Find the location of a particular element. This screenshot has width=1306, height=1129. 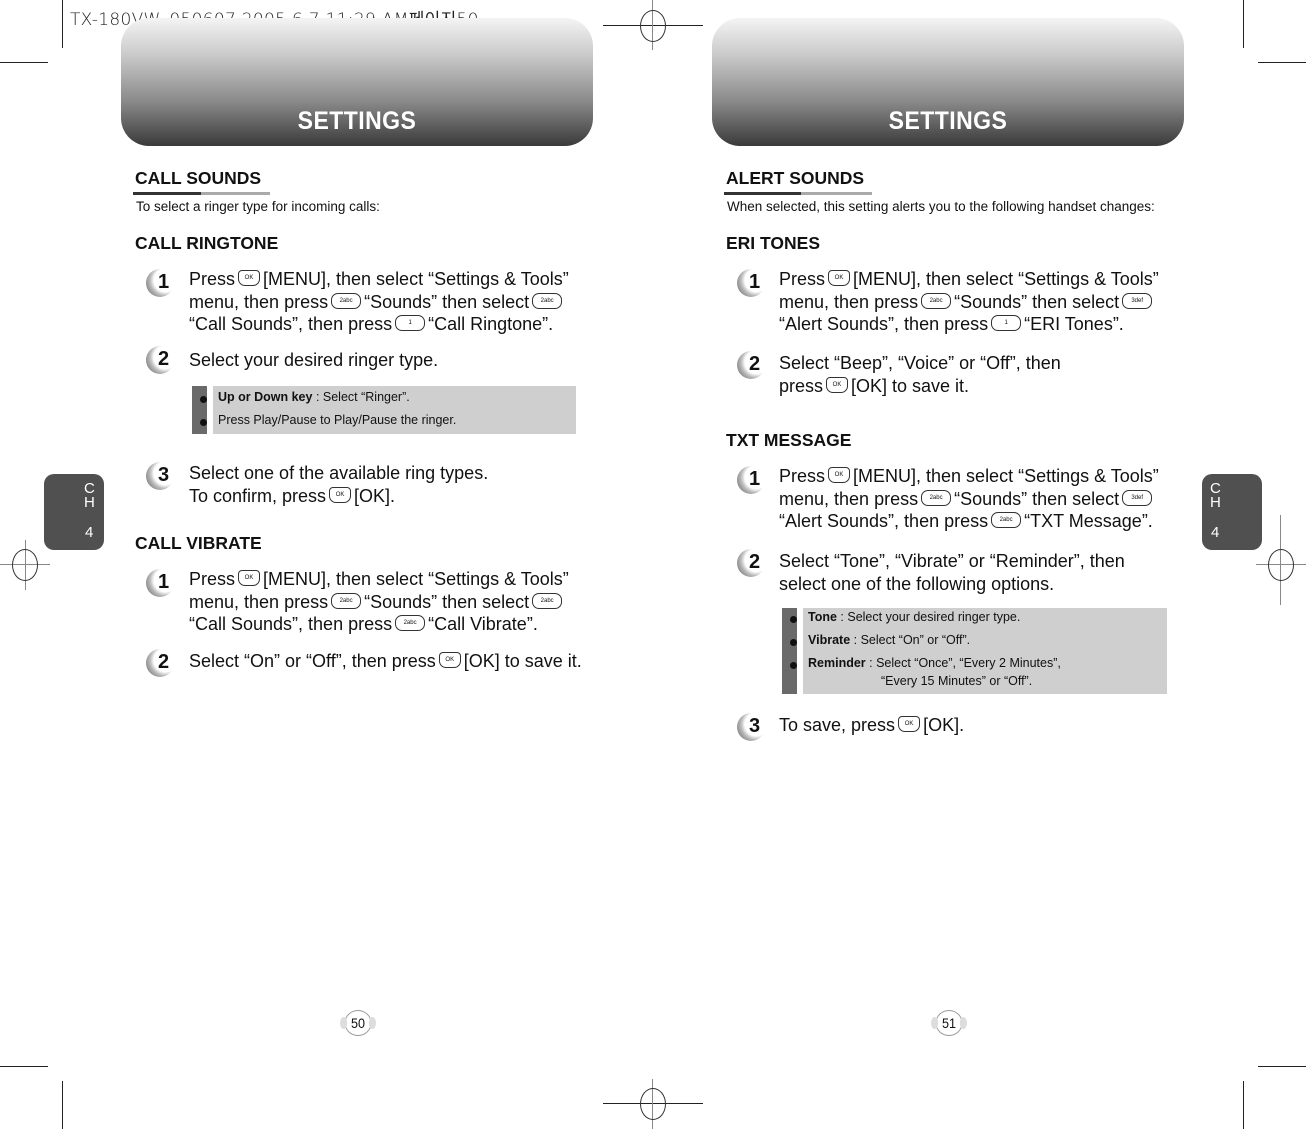

subsection-title: TXT MESSAGE is located at coordinates (789, 440).